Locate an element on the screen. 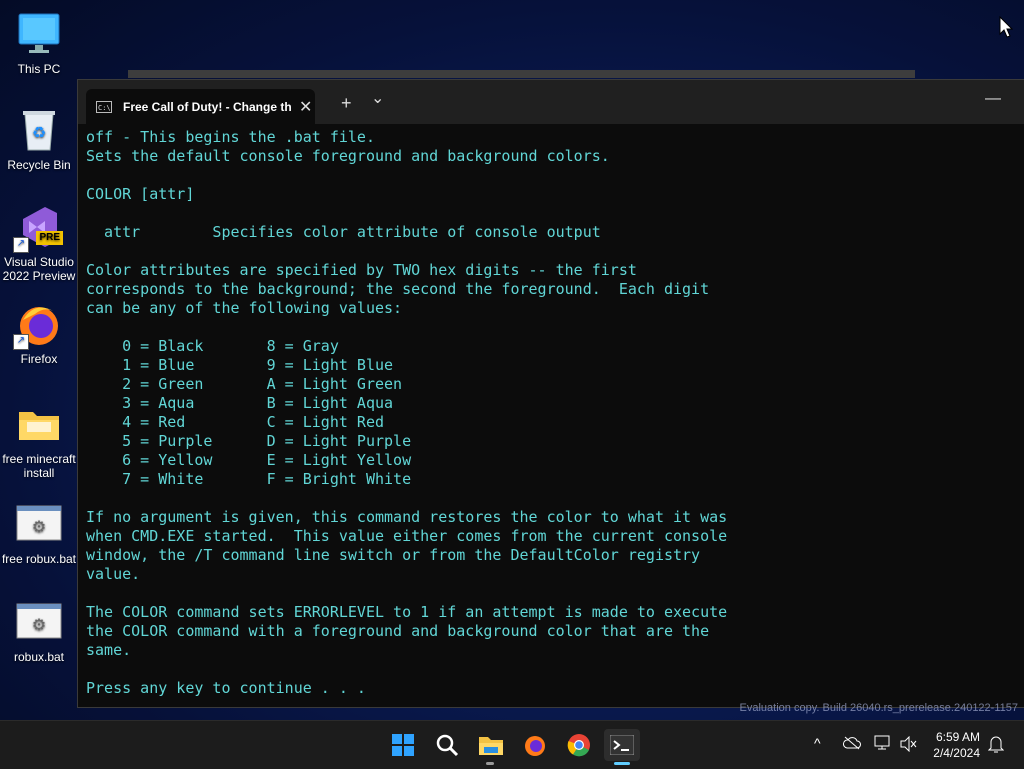 The height and width of the screenshot is (769, 1024). desktop-icon-free-robux-bat: ⚙ free robux.bat is located at coordinates (39, 533).